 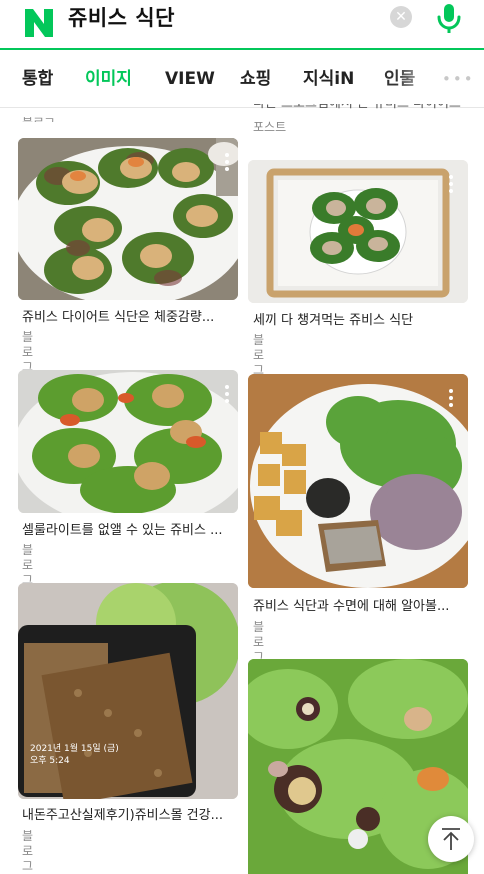 I want to click on result-image: 2021년 1월 15일 (금) 오후 5:24, so click(x=128, y=691).